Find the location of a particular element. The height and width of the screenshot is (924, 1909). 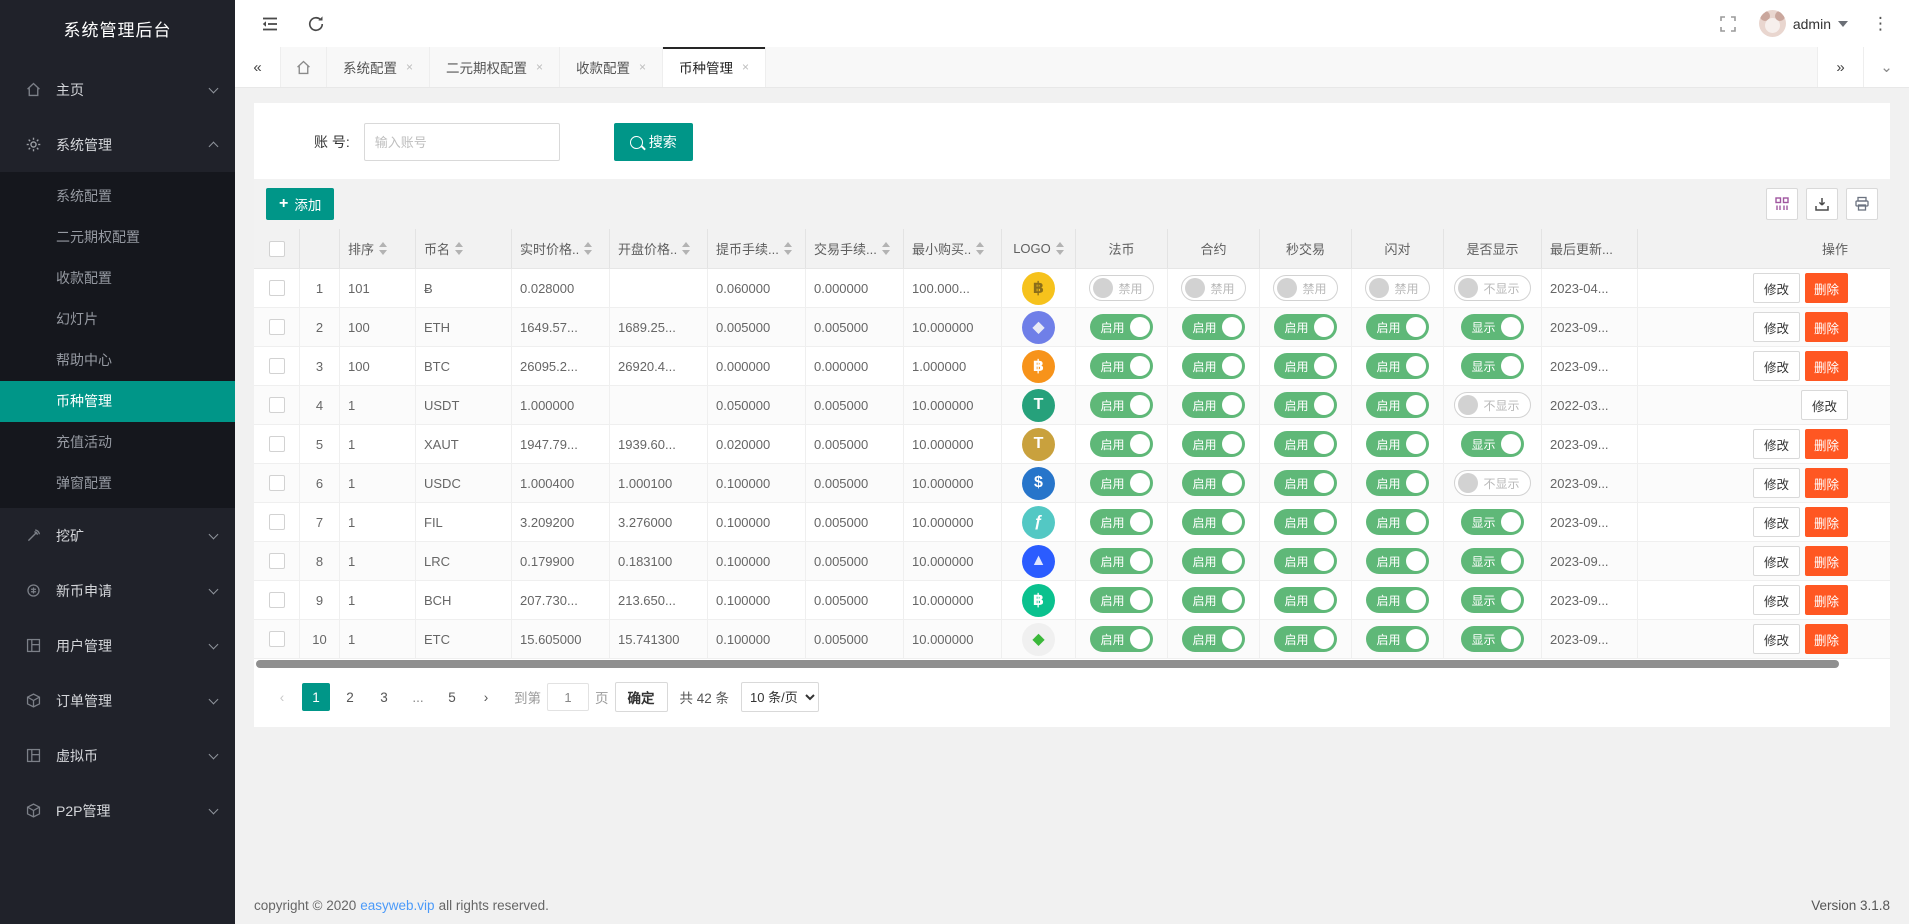

sidebar-subitem-帮助中心: 帮助中心 is located at coordinates (117, 360).